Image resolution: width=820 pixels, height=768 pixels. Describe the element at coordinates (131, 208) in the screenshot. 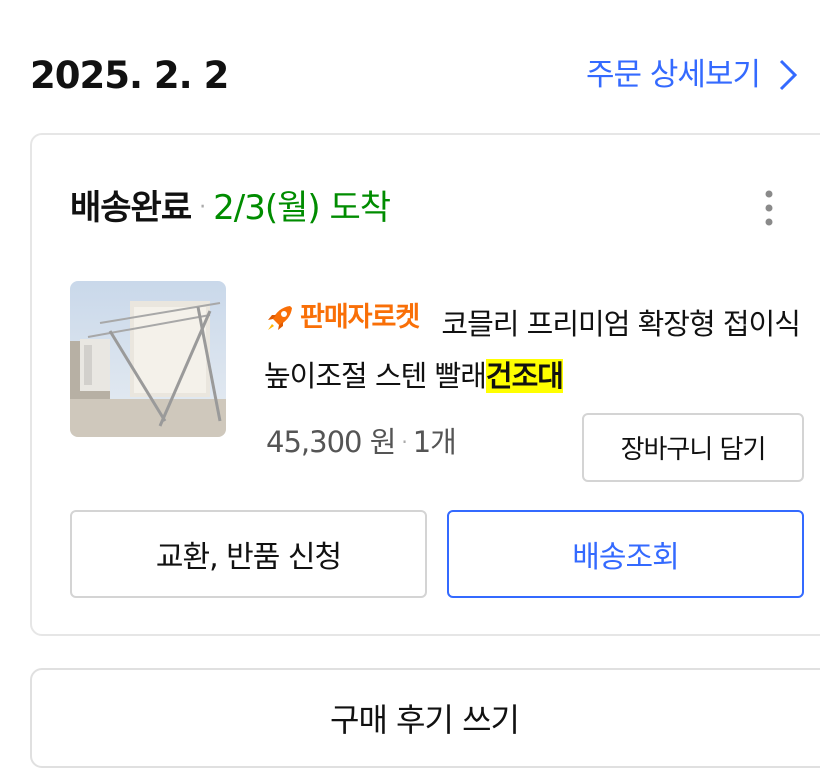

I see `delivery-status: 배송완료` at that location.